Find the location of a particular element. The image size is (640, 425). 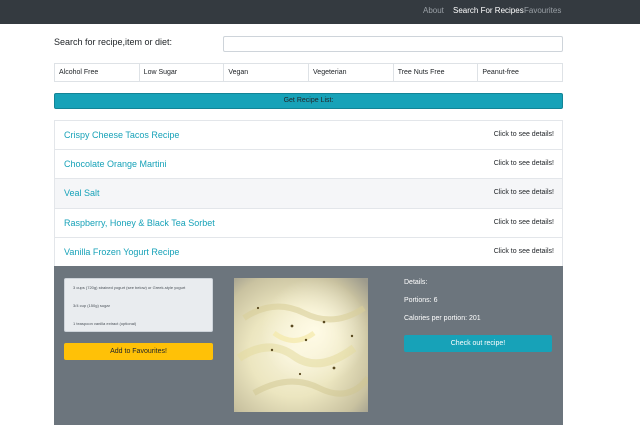

filter-alcohol-free: Alcohol Free is located at coordinates (97, 72).